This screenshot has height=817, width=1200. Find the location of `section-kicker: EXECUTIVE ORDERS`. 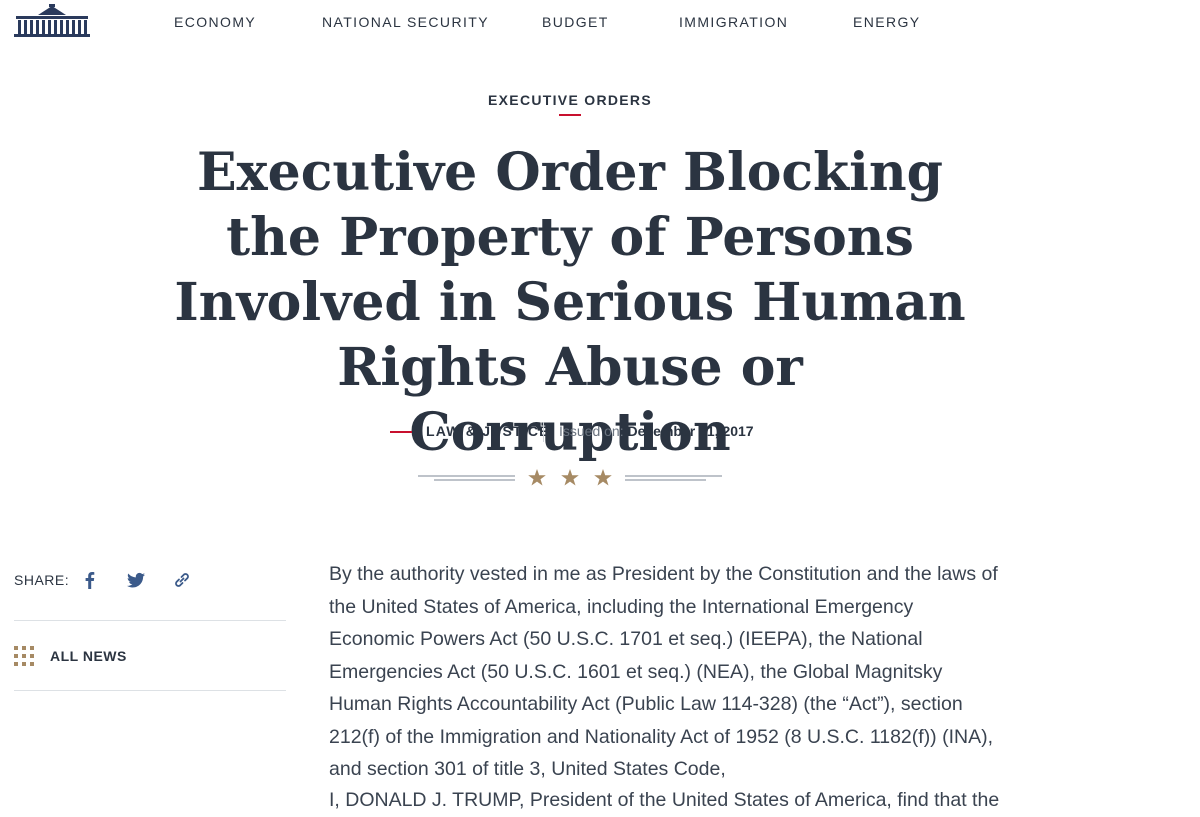

section-kicker: EXECUTIVE ORDERS is located at coordinates (570, 100).